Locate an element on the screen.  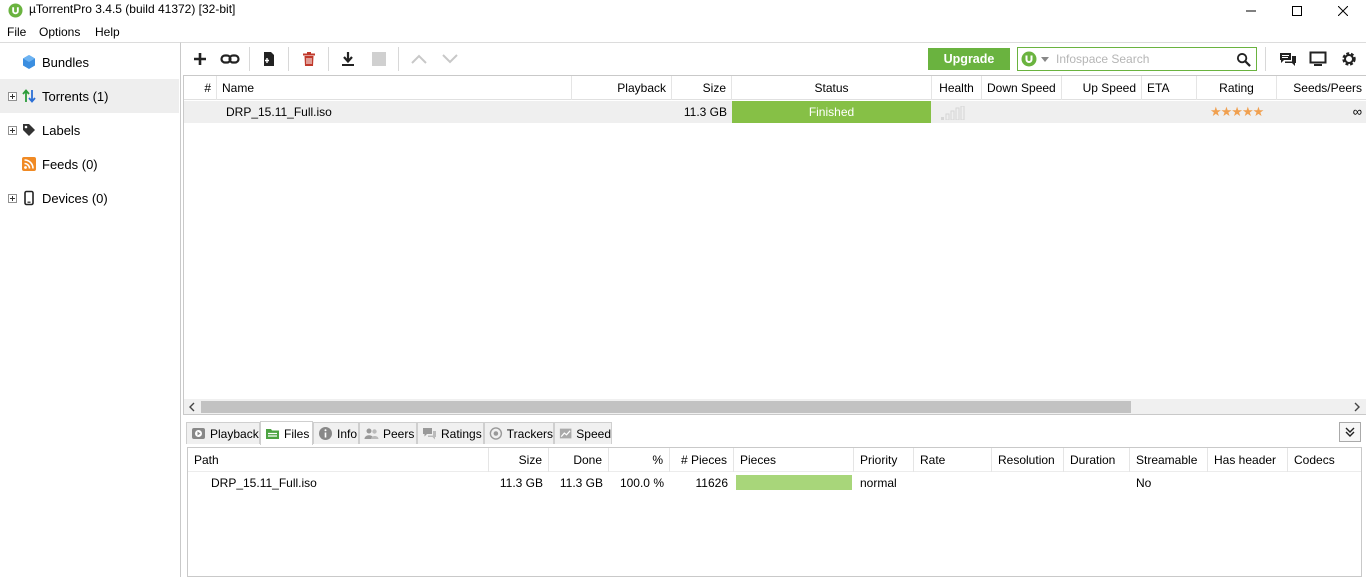
sidebar-item-devices: Devices (0) is located at coordinates (89, 198).